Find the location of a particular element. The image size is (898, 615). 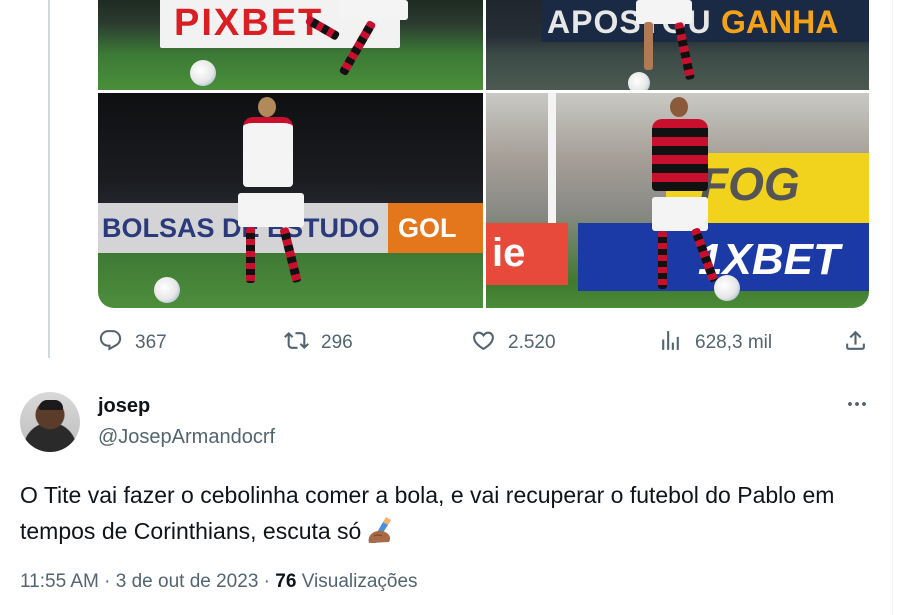

repost-icon is located at coordinates (296, 343).